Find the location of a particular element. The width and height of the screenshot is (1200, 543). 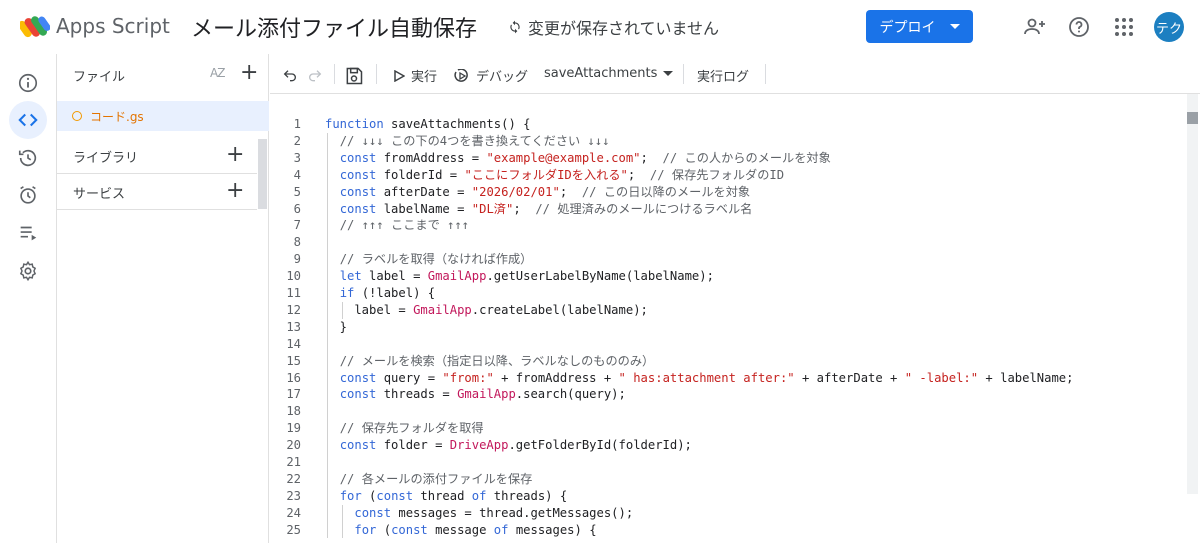

function-select-value: saveAttachments is located at coordinates (601, 73).